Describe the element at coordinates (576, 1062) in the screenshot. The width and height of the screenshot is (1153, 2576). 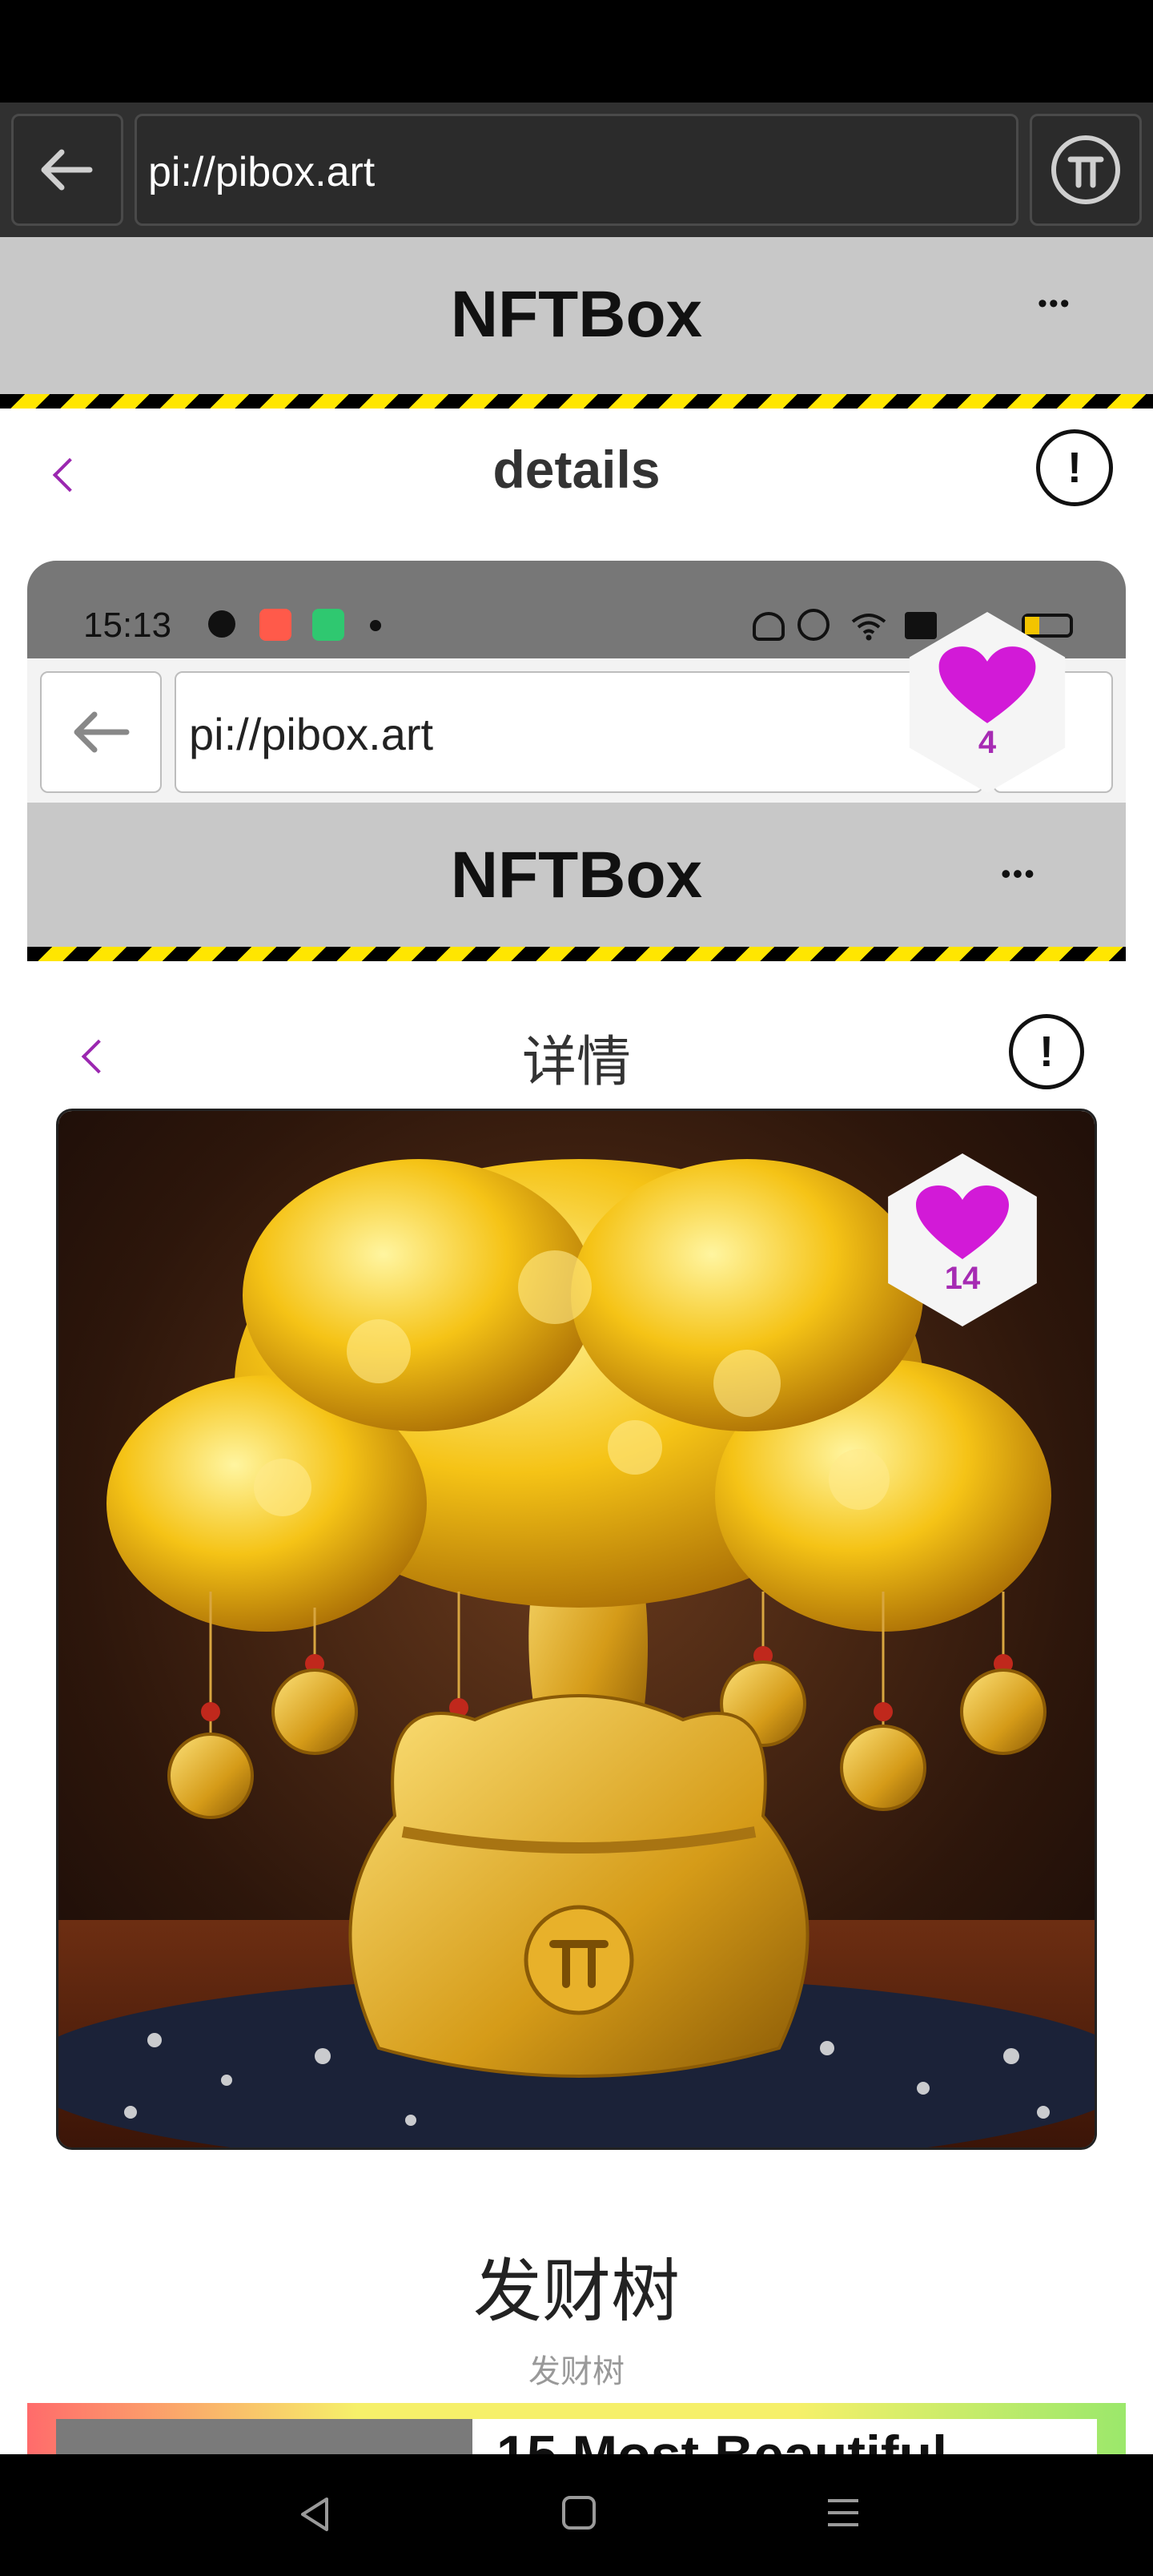
I see `inner-page-title: 详情` at that location.